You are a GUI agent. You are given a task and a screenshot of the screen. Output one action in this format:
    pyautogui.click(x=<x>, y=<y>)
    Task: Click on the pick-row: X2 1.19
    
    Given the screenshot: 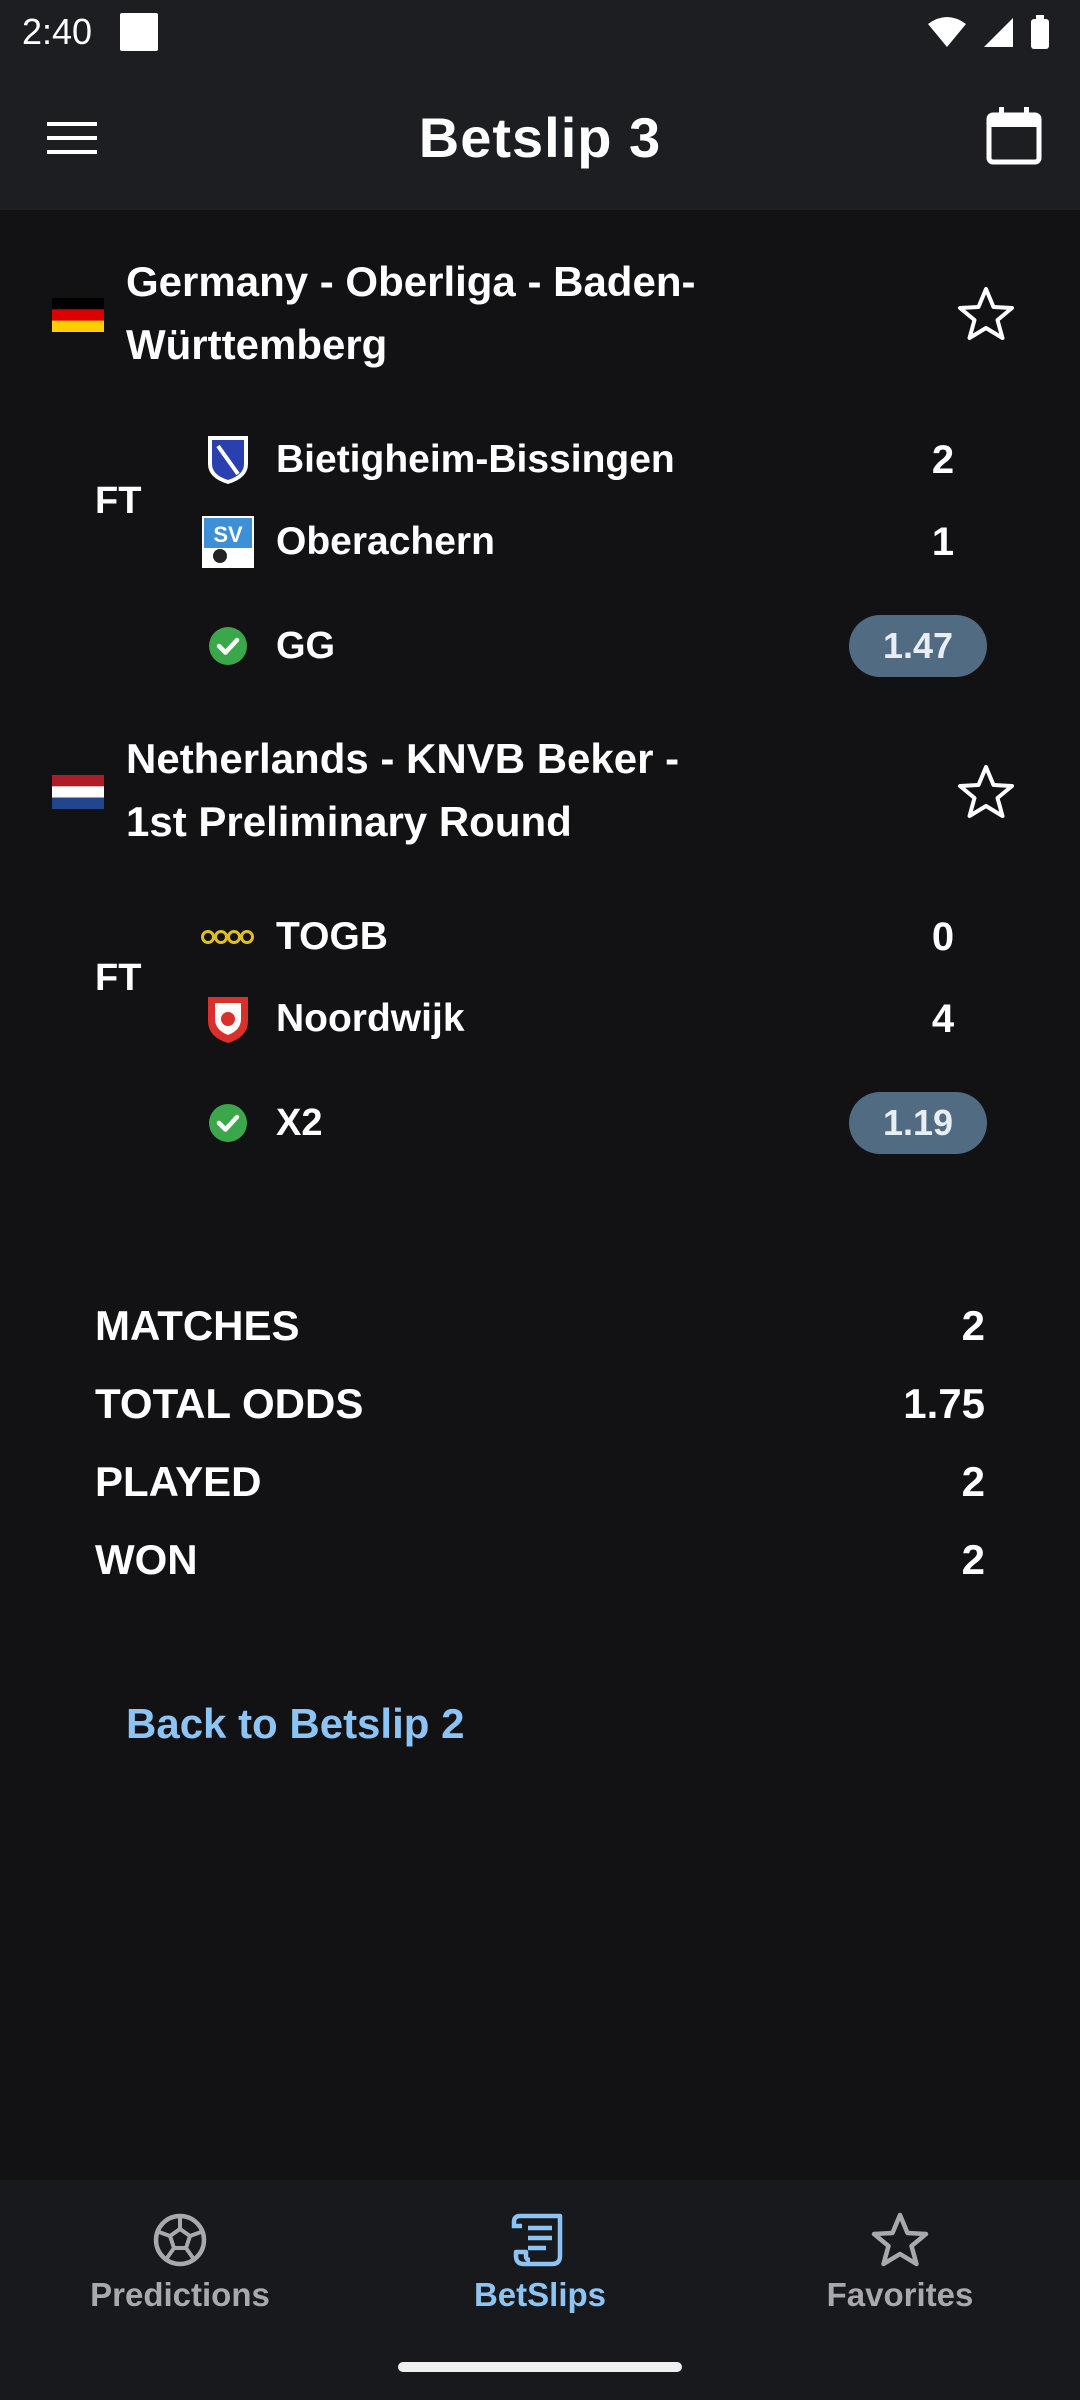 What is the action you would take?
    pyautogui.click(x=595, y=1123)
    